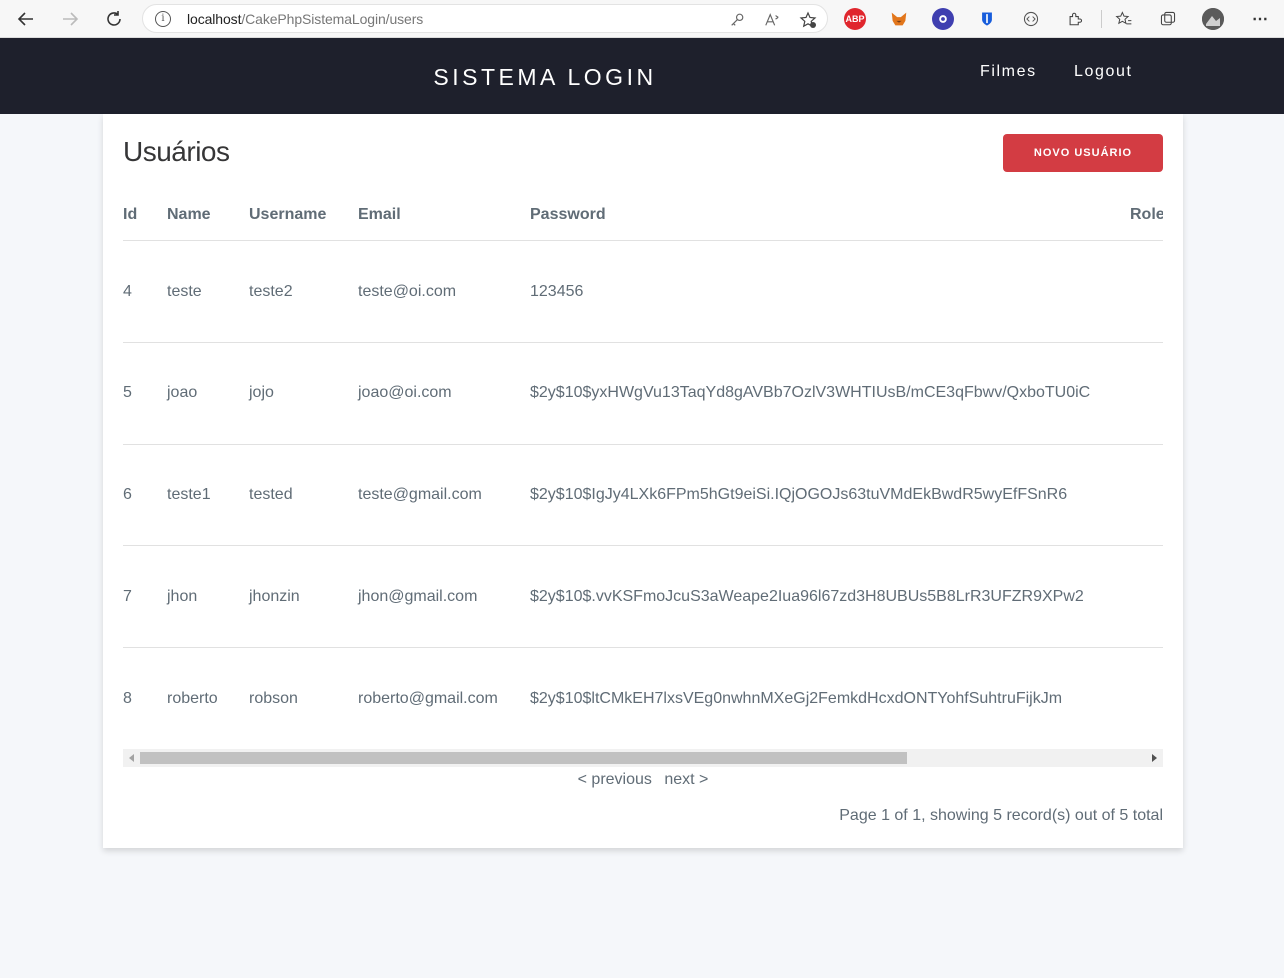 This screenshot has width=1284, height=978. What do you see at coordinates (686, 779) in the screenshot?
I see `next-link: next >` at bounding box center [686, 779].